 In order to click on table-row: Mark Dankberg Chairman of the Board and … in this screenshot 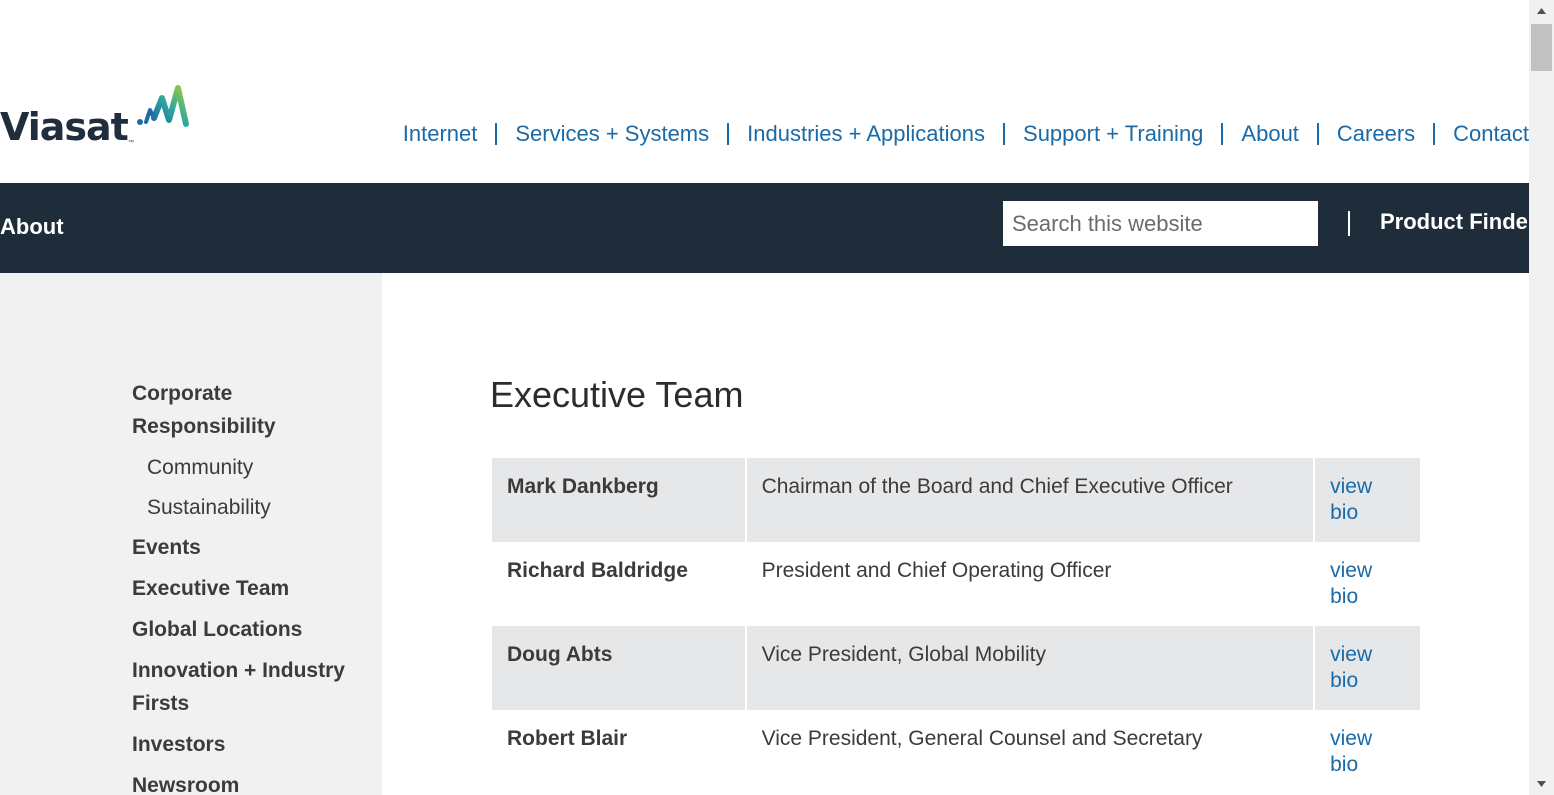, I will do `click(956, 500)`.